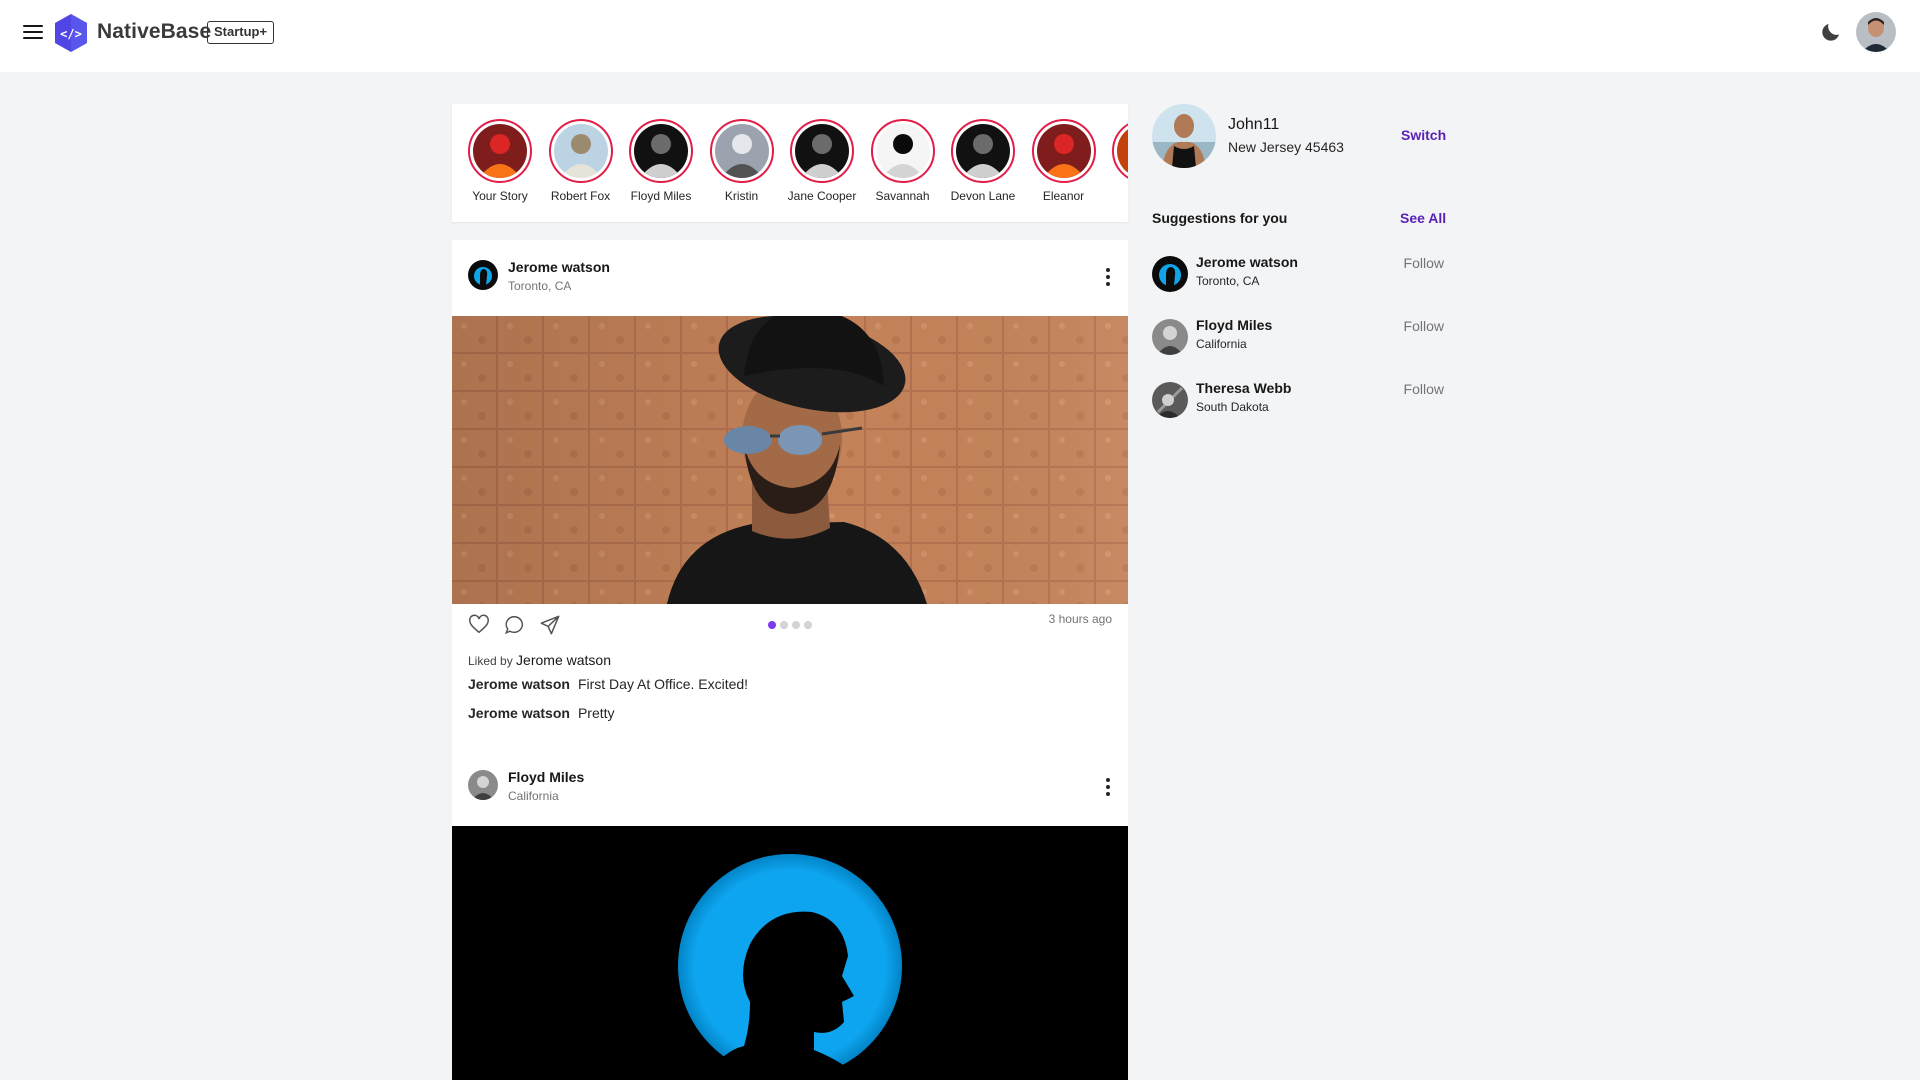 The width and height of the screenshot is (1920, 1080). Describe the element at coordinates (1298, 274) in the screenshot. I see `suggestion-item: Jerome watson Toronto, CA Follow` at that location.